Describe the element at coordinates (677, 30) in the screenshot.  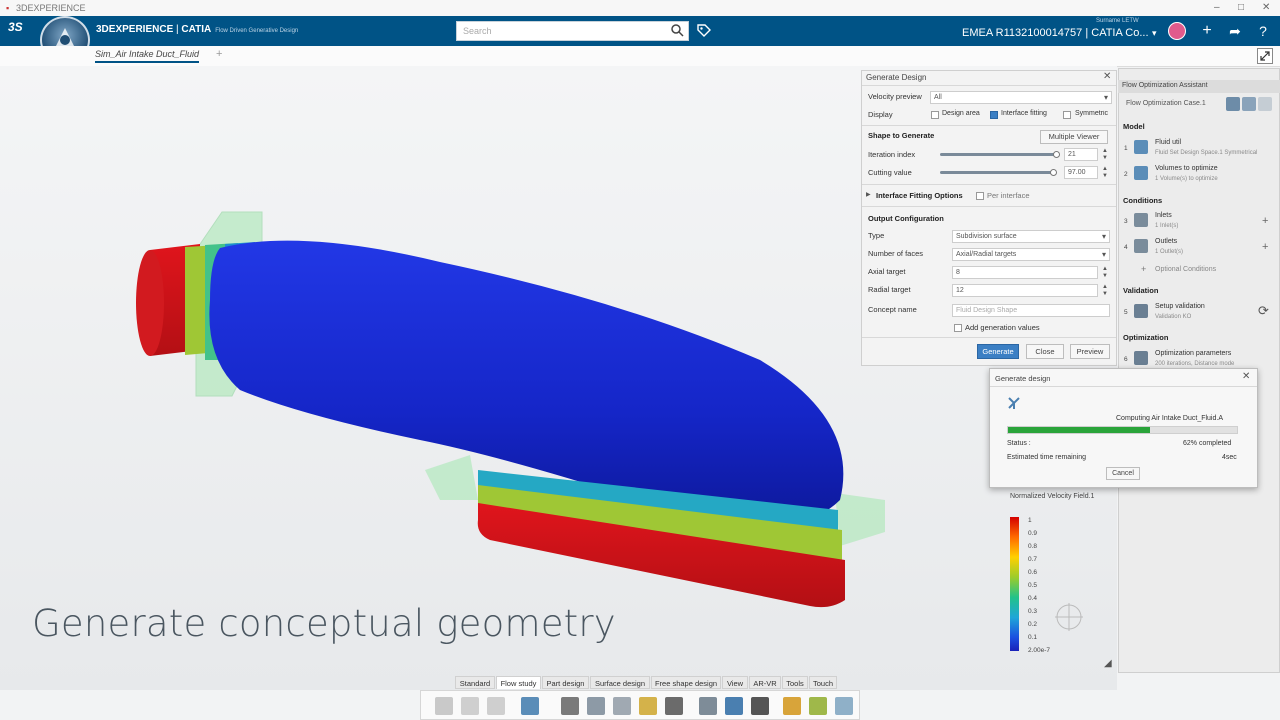
I see `search-icon` at that location.